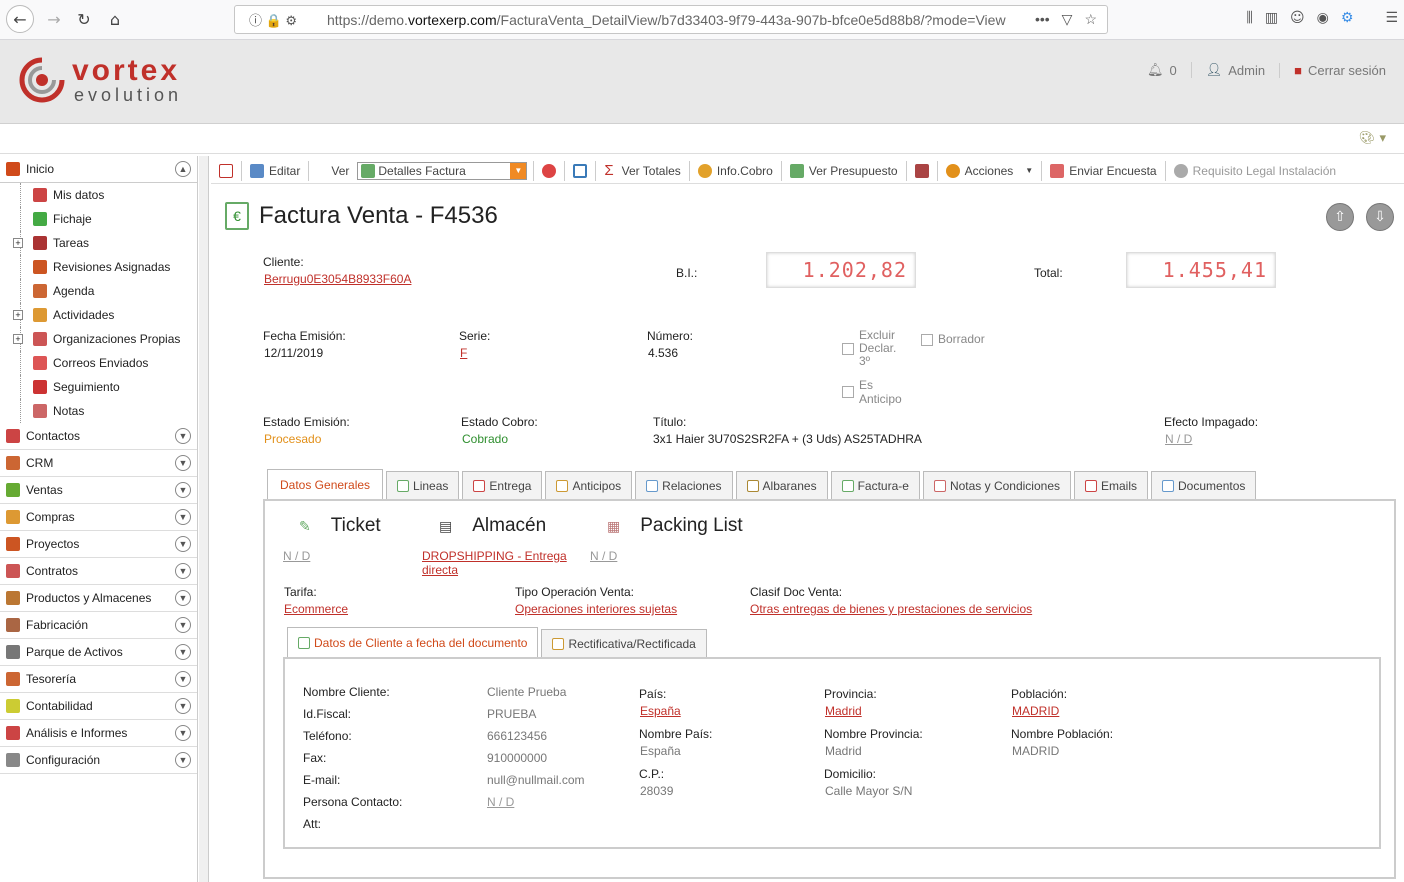  Describe the element at coordinates (98, 363) in the screenshot. I see `sidebar-subitem: Correos Enviados` at that location.